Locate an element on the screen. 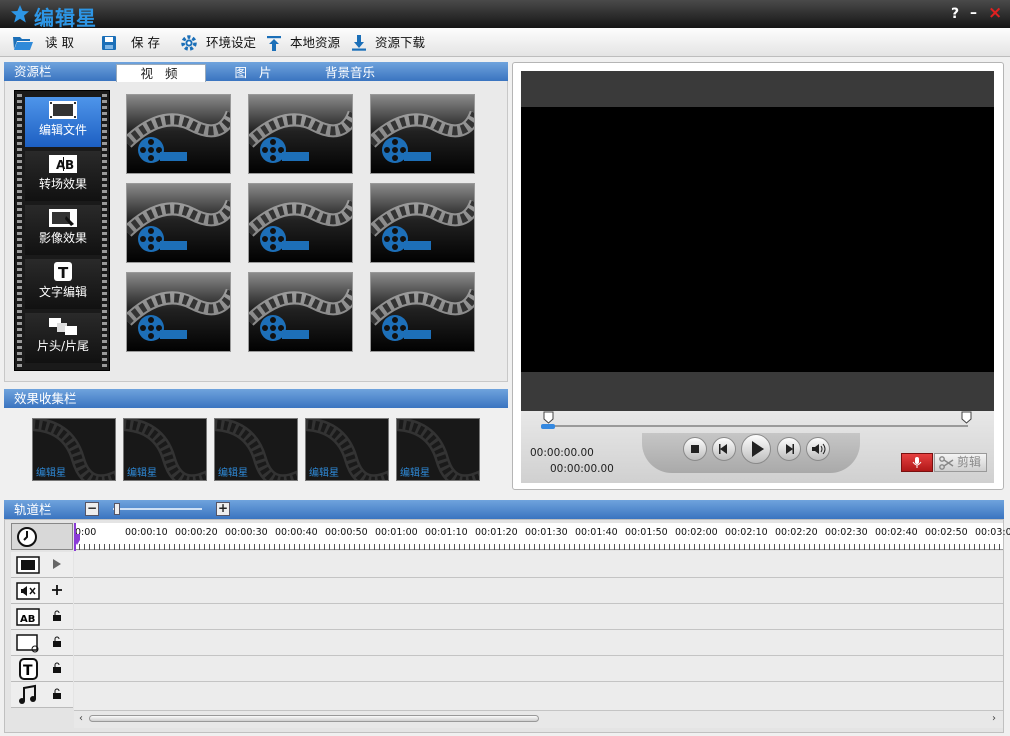  ruler-label: 00:00:30 is located at coordinates (246, 532).